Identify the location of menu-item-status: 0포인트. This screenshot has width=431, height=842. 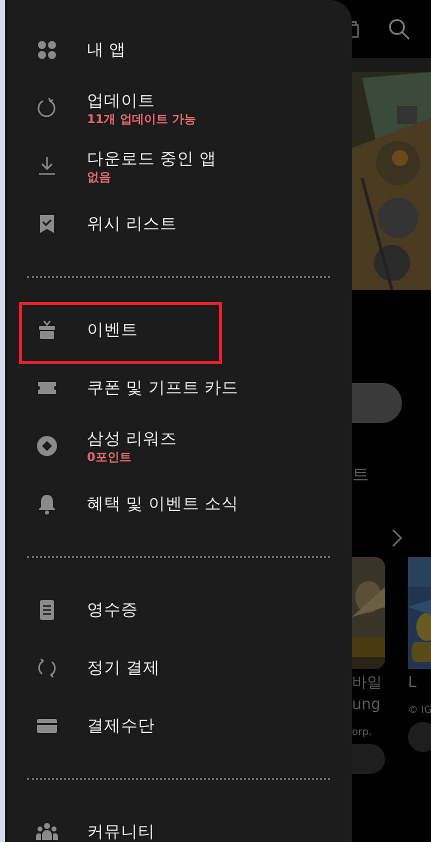
(109, 457).